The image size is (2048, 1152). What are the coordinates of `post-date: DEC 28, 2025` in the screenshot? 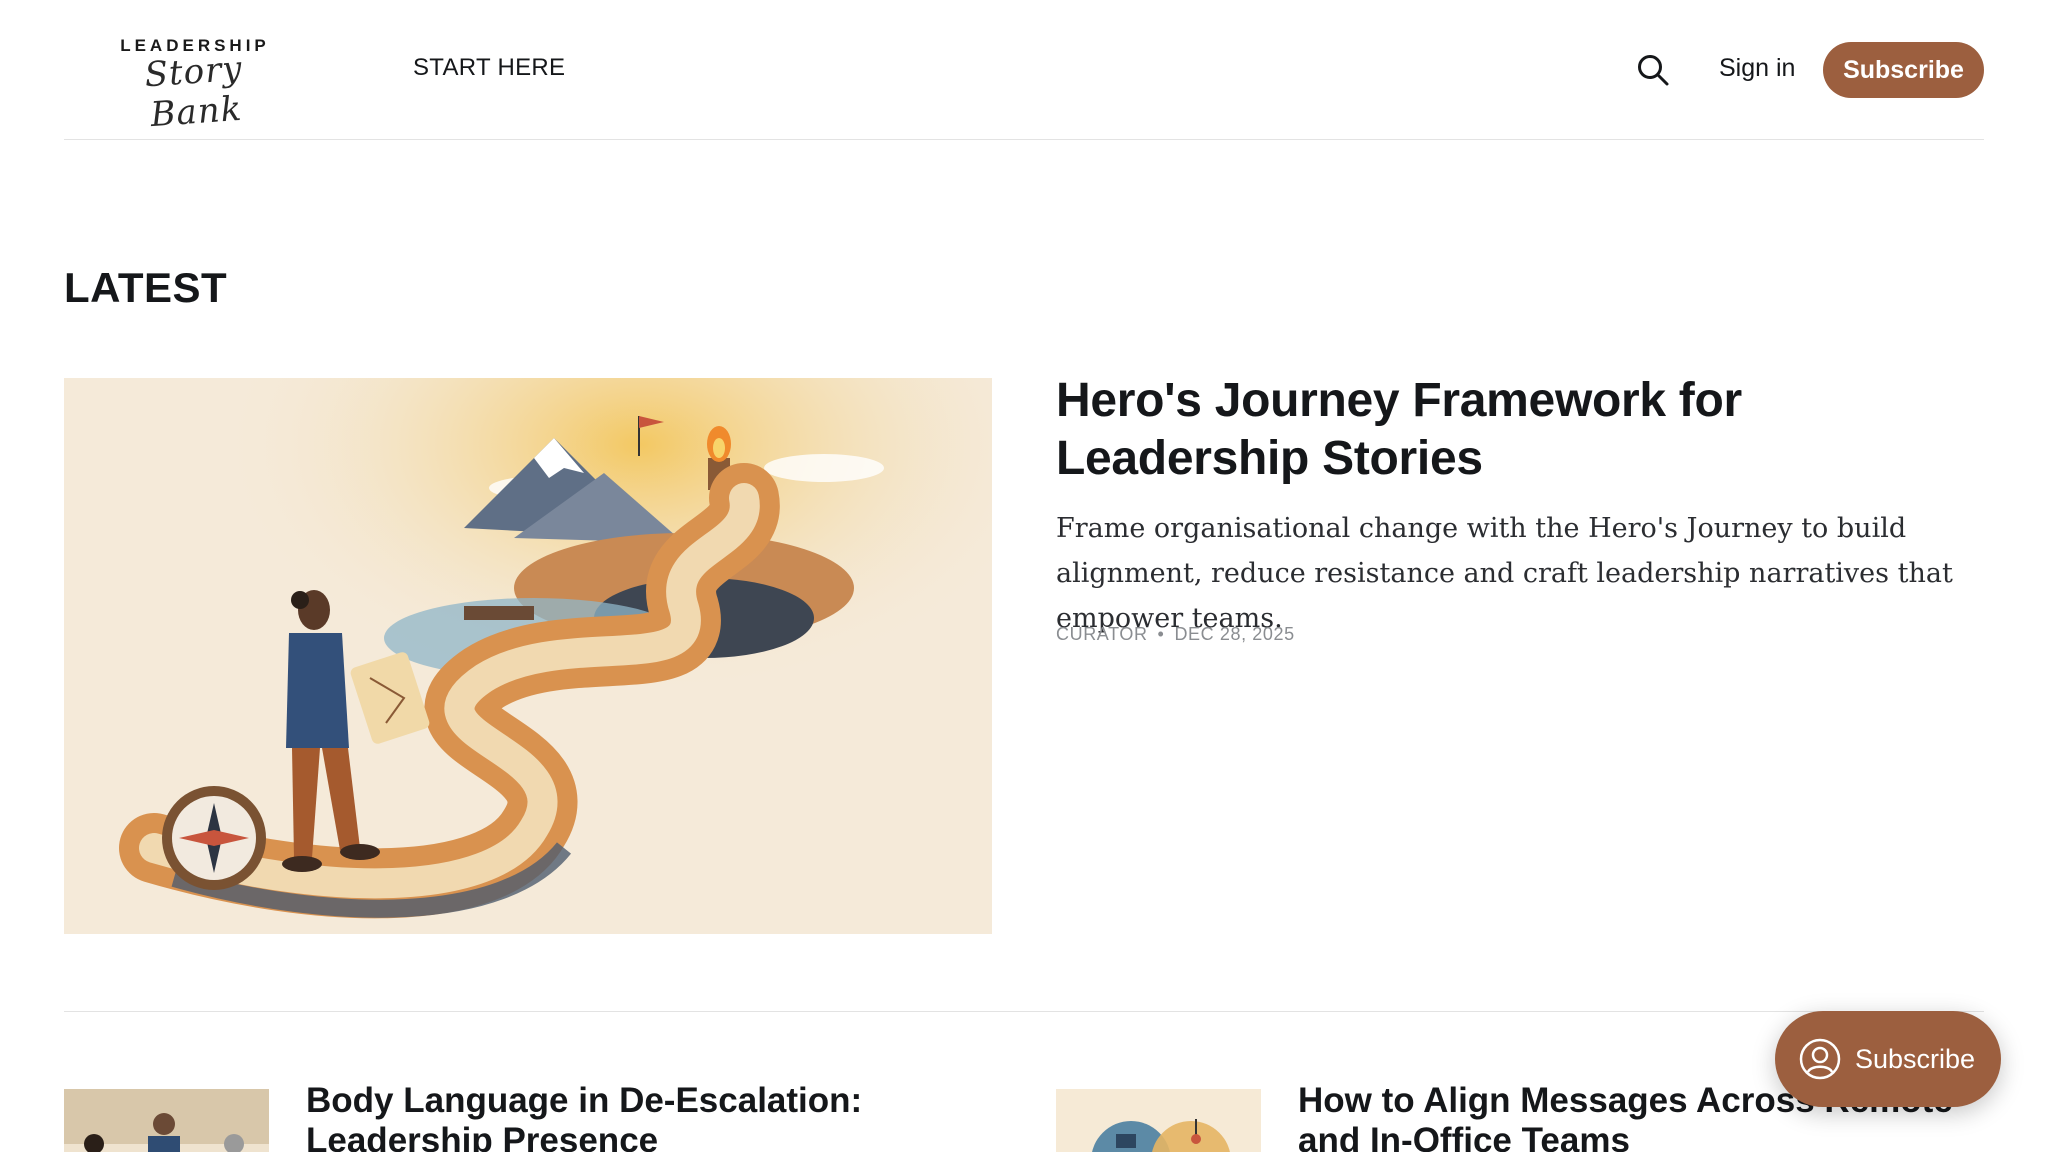 It's located at (1234, 634).